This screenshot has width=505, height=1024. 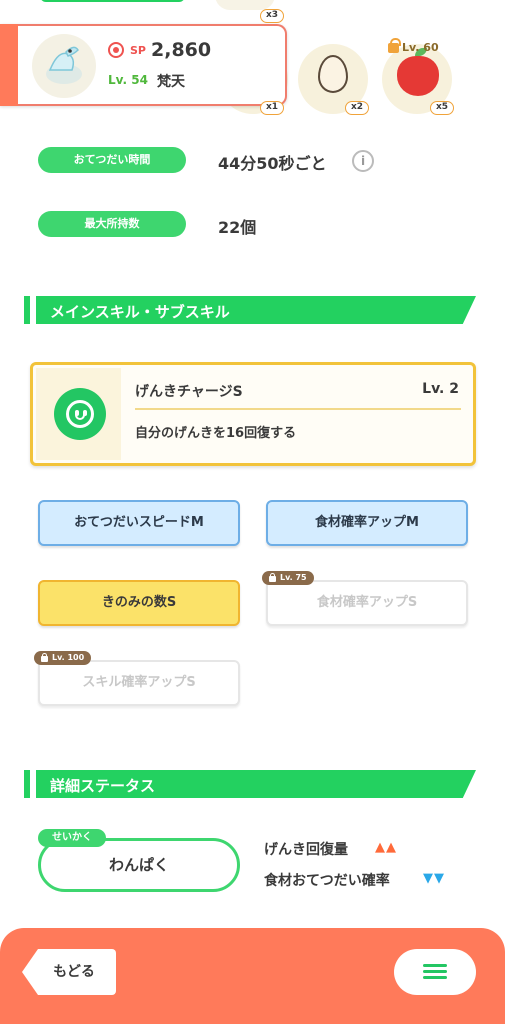 I want to click on apple-count-chip: x5, so click(x=442, y=108).